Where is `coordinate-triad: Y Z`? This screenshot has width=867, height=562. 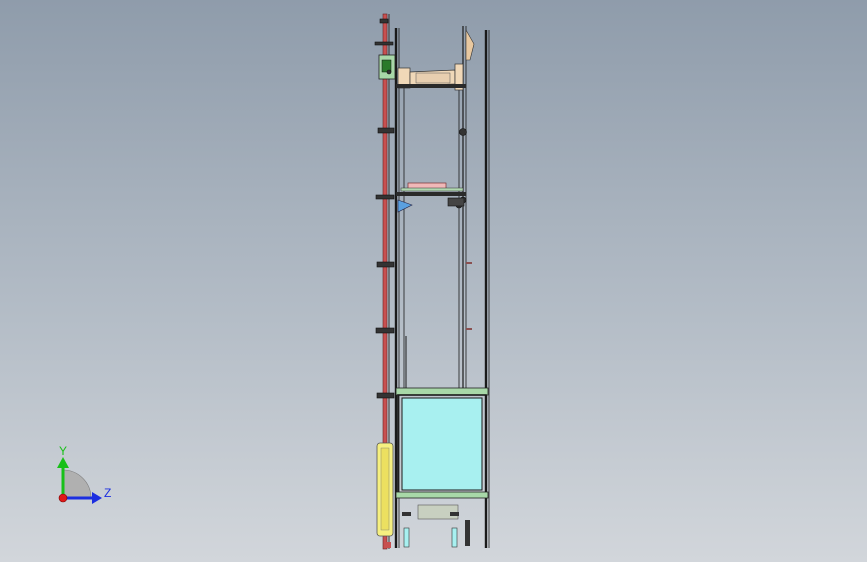 coordinate-triad: Y Z is located at coordinates (84, 474).